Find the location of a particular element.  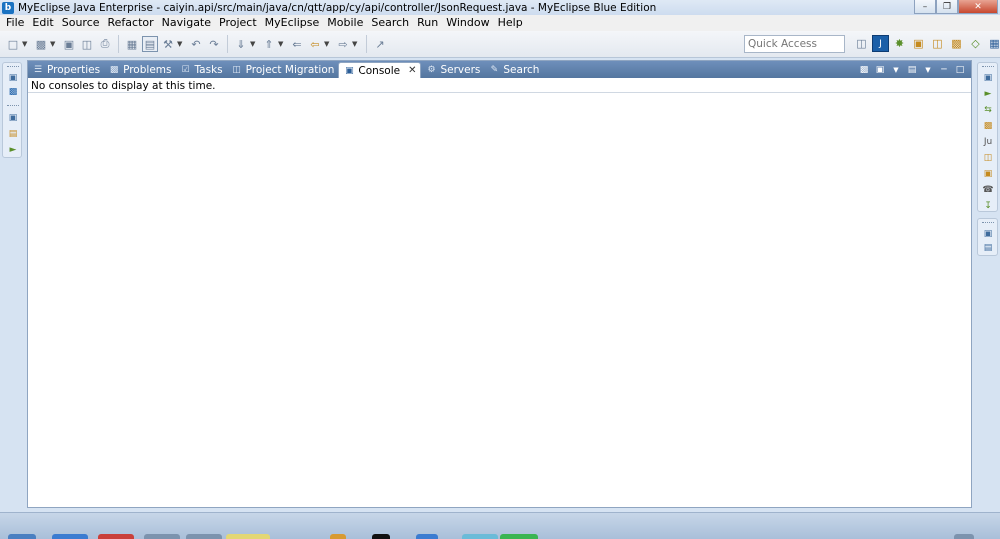

download-icon: ↧ is located at coordinates (988, 205).